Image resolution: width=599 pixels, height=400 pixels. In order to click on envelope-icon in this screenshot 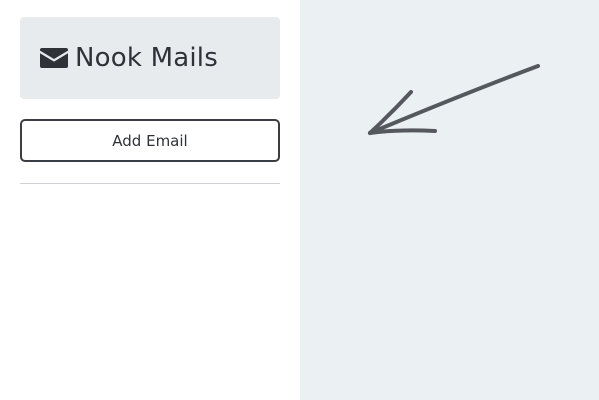, I will do `click(54, 58)`.